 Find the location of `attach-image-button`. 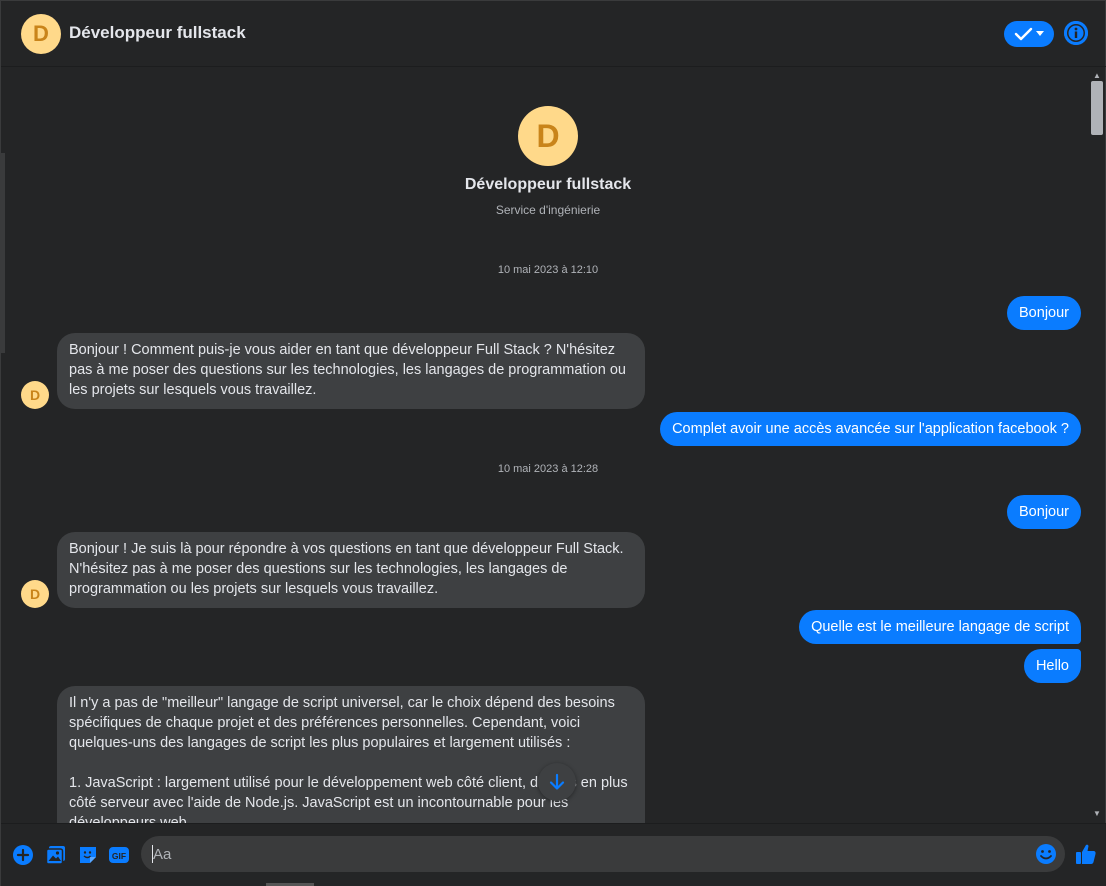

attach-image-button is located at coordinates (56, 855).